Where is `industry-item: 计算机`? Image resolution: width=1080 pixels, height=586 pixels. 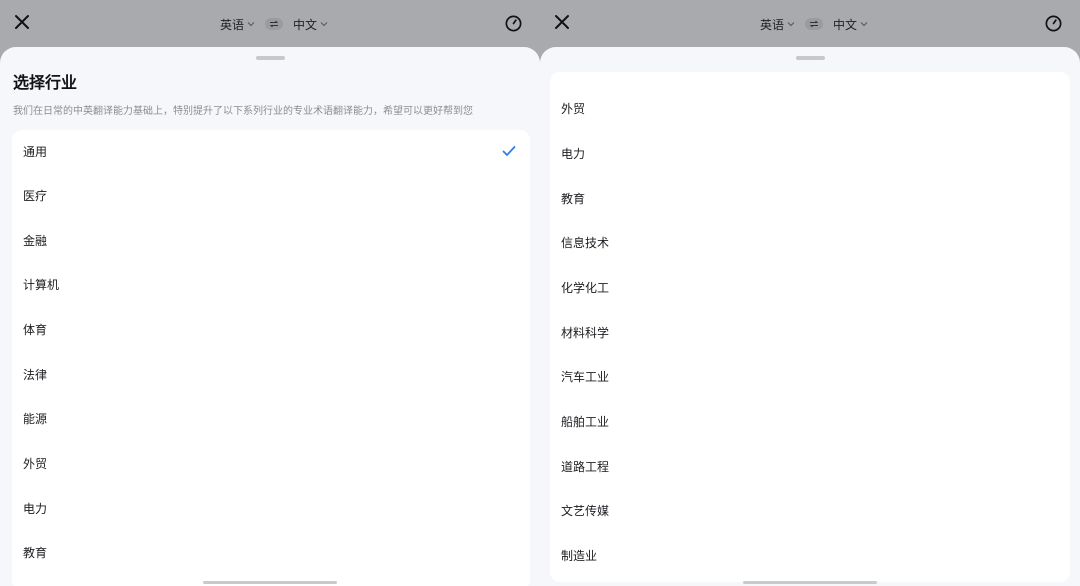 industry-item: 计算机 is located at coordinates (41, 285).